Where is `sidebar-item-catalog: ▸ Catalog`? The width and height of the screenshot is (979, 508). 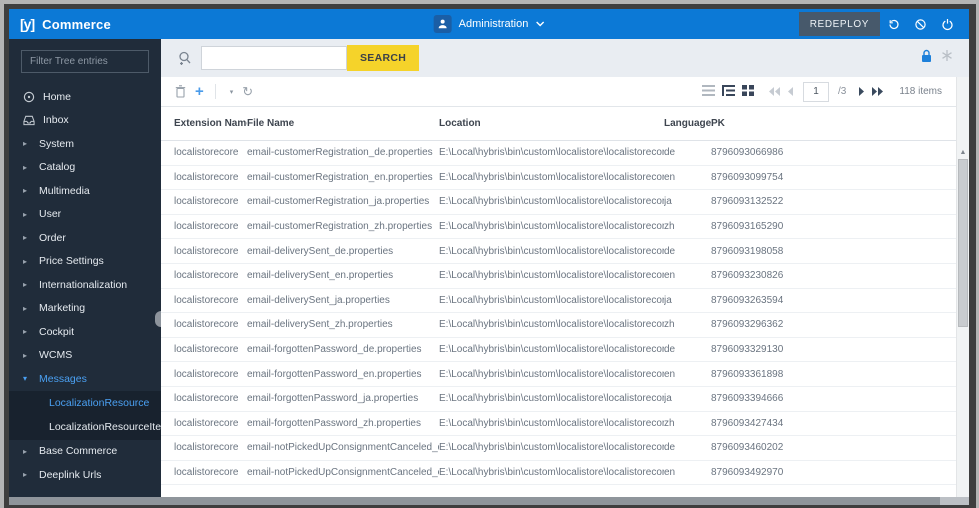
sidebar-item-catalog: ▸ Catalog is located at coordinates (85, 168).